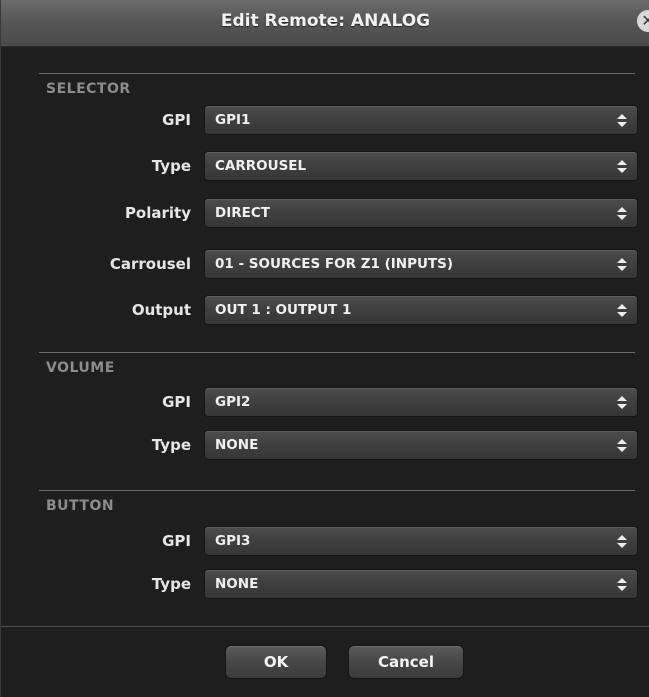 This screenshot has width=649, height=697. I want to click on selector-polarity-value: DIRECT, so click(242, 213).